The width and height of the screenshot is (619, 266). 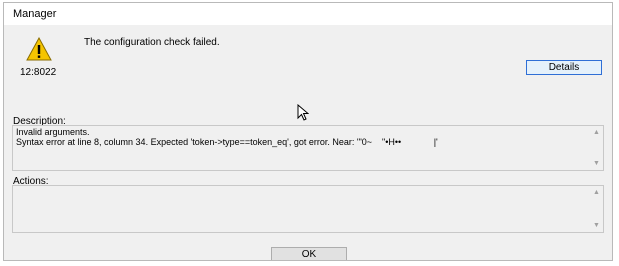 I want to click on actions-scrollbar: ▲ ▼, so click(x=596, y=209).